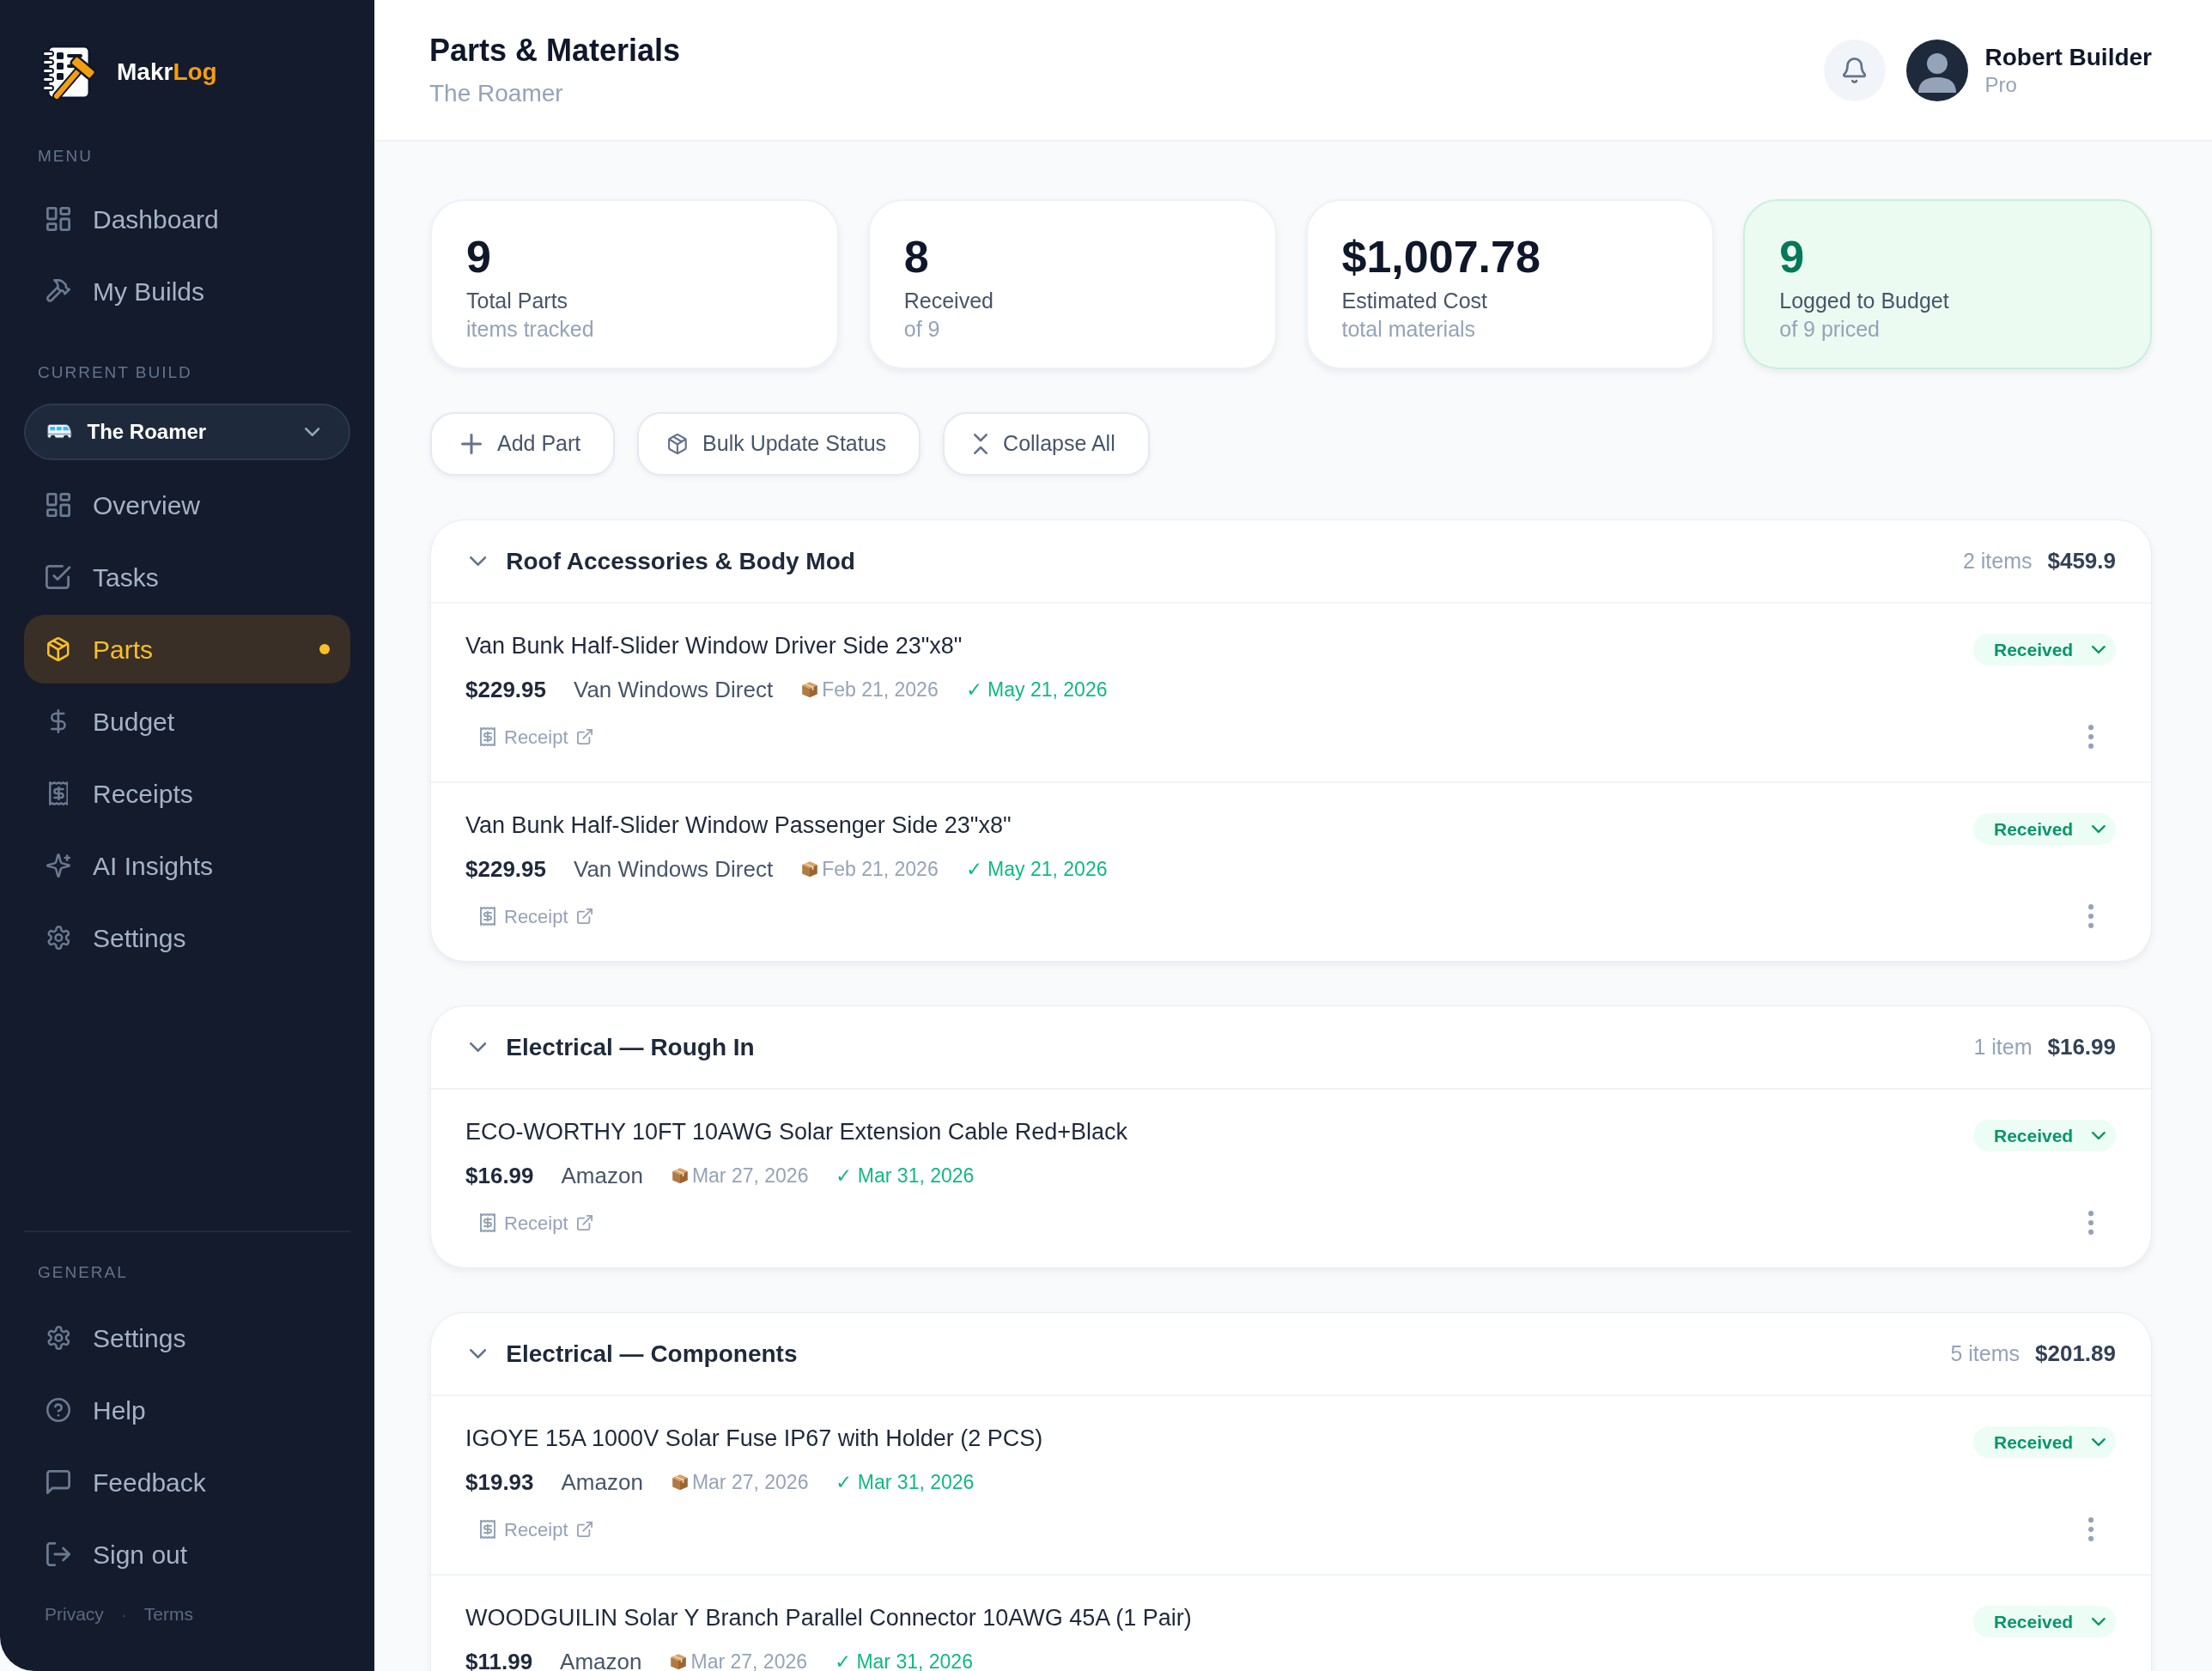 This screenshot has height=1671, width=2212. Describe the element at coordinates (796, 1132) in the screenshot. I see `part-name: ECO-WORTHY 10FT 10AWG Solar Extension Cable Red+Black` at that location.